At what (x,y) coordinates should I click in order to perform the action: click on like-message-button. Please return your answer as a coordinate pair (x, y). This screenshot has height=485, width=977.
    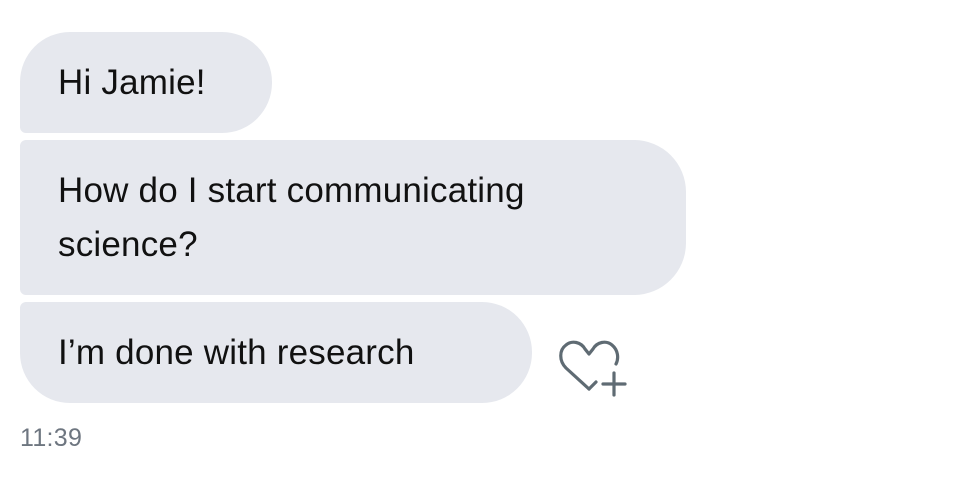
    Looking at the image, I should click on (593, 369).